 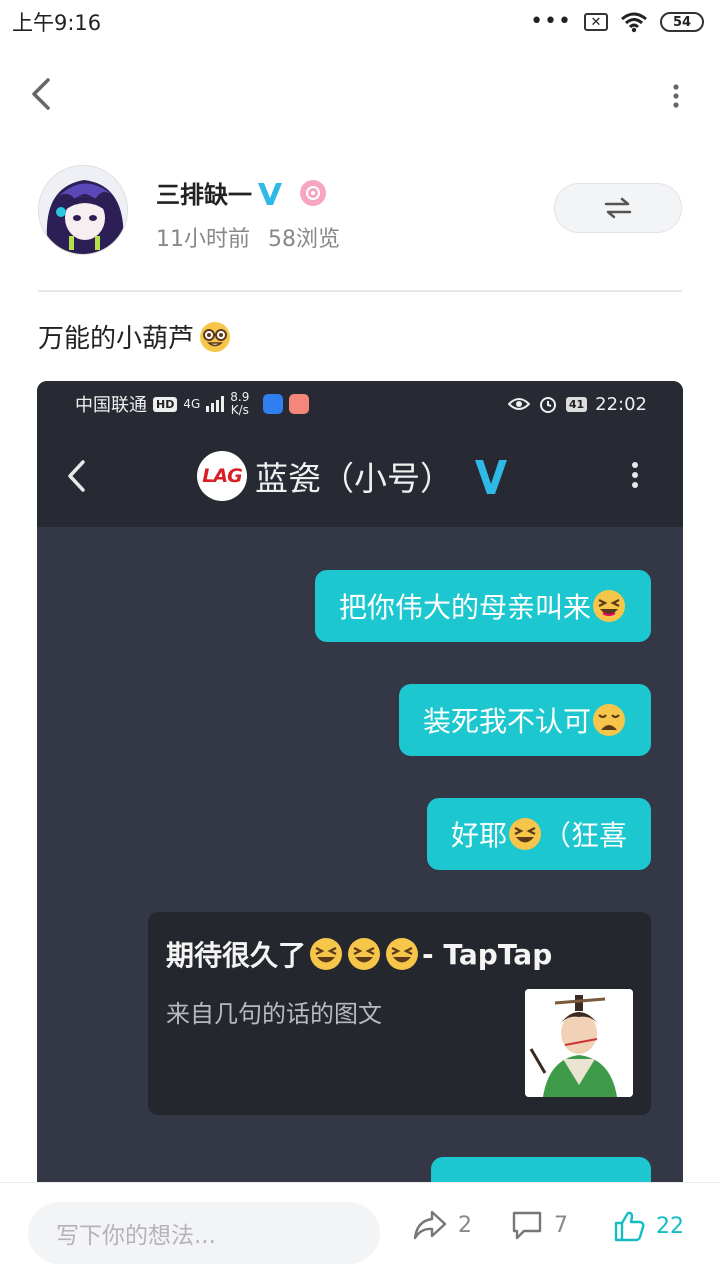 What do you see at coordinates (83, 210) in the screenshot?
I see `avatar` at bounding box center [83, 210].